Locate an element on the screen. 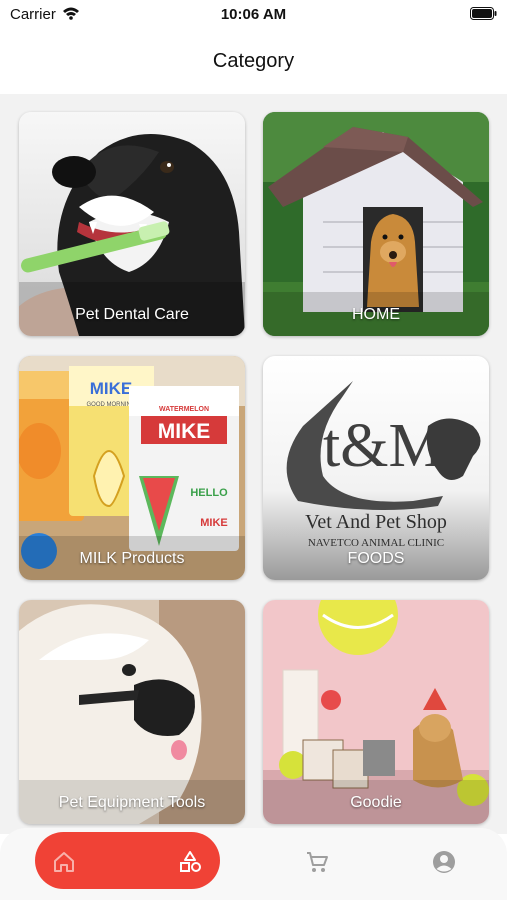 The width and height of the screenshot is (507, 900). home-icon is located at coordinates (64, 862).